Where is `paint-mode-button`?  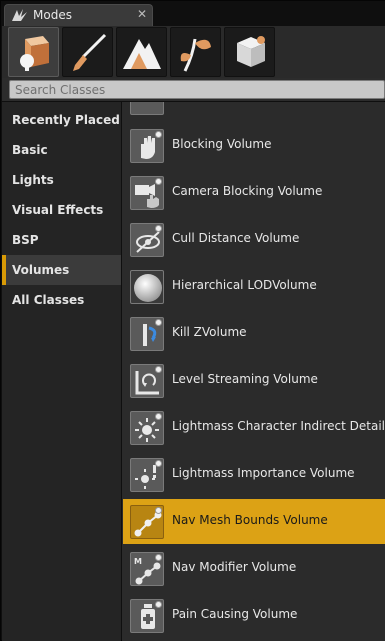 paint-mode-button is located at coordinates (87, 52).